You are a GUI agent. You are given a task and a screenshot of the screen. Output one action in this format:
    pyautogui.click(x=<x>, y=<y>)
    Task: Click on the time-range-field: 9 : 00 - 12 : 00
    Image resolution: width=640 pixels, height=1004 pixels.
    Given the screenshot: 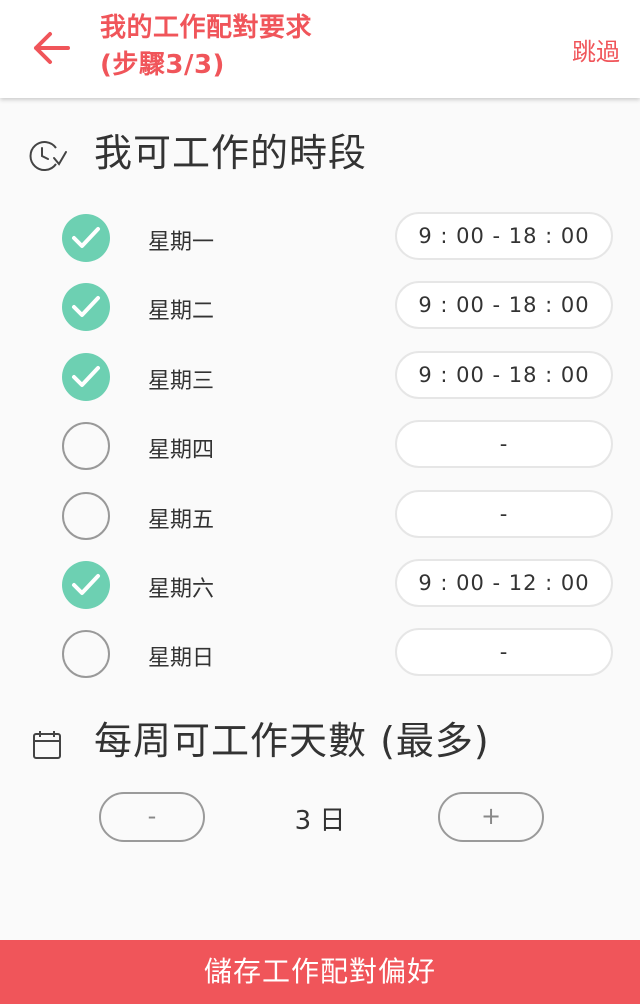 What is the action you would take?
    pyautogui.click(x=504, y=583)
    